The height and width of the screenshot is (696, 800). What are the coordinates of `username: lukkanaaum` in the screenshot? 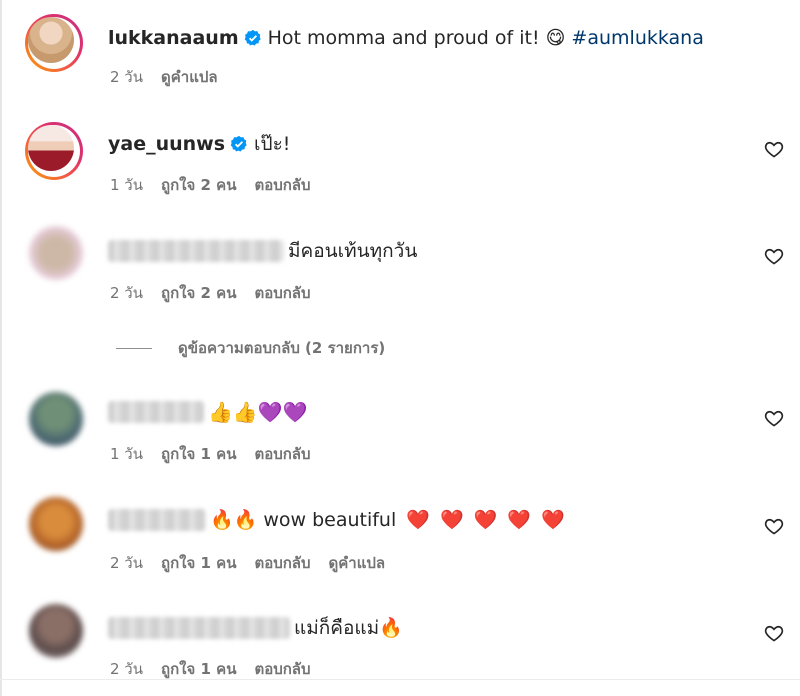 It's located at (173, 38).